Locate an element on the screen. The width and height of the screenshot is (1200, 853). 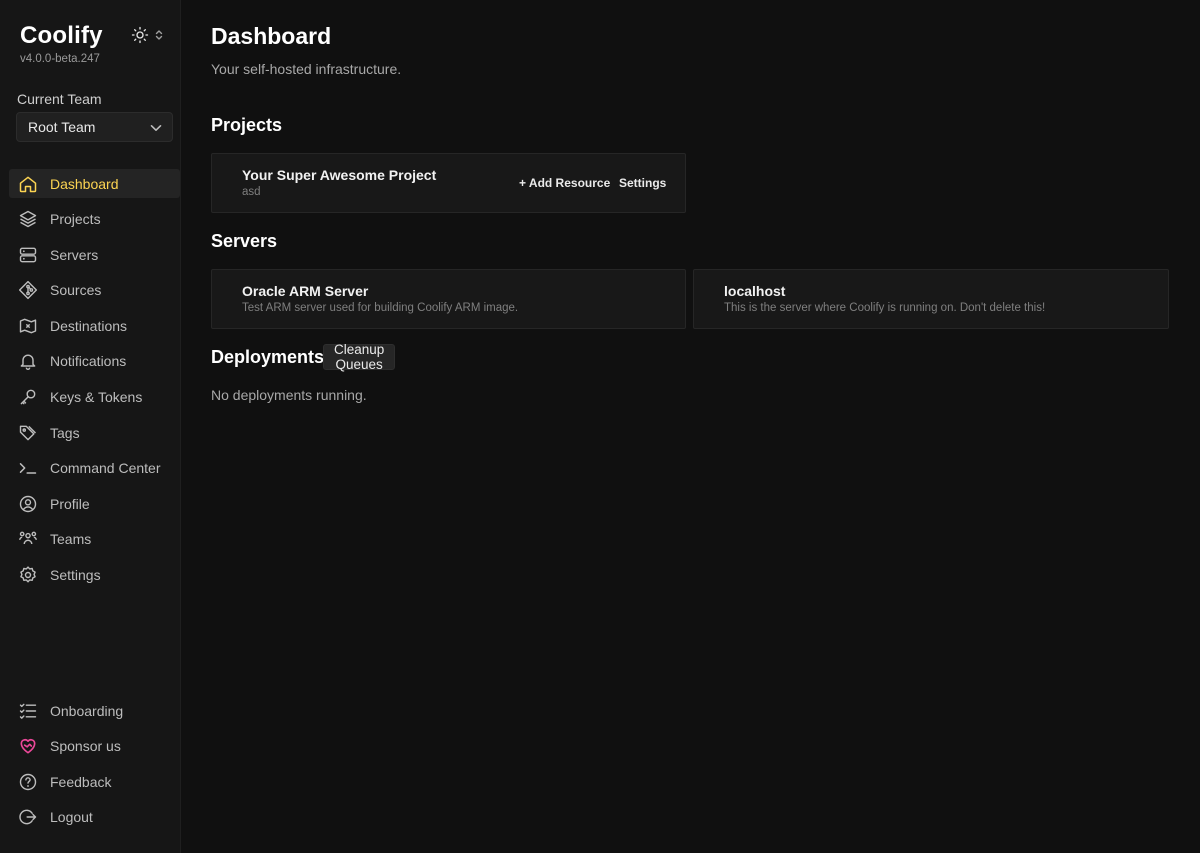
sidebar-item-logout: Logout is located at coordinates (94, 817).